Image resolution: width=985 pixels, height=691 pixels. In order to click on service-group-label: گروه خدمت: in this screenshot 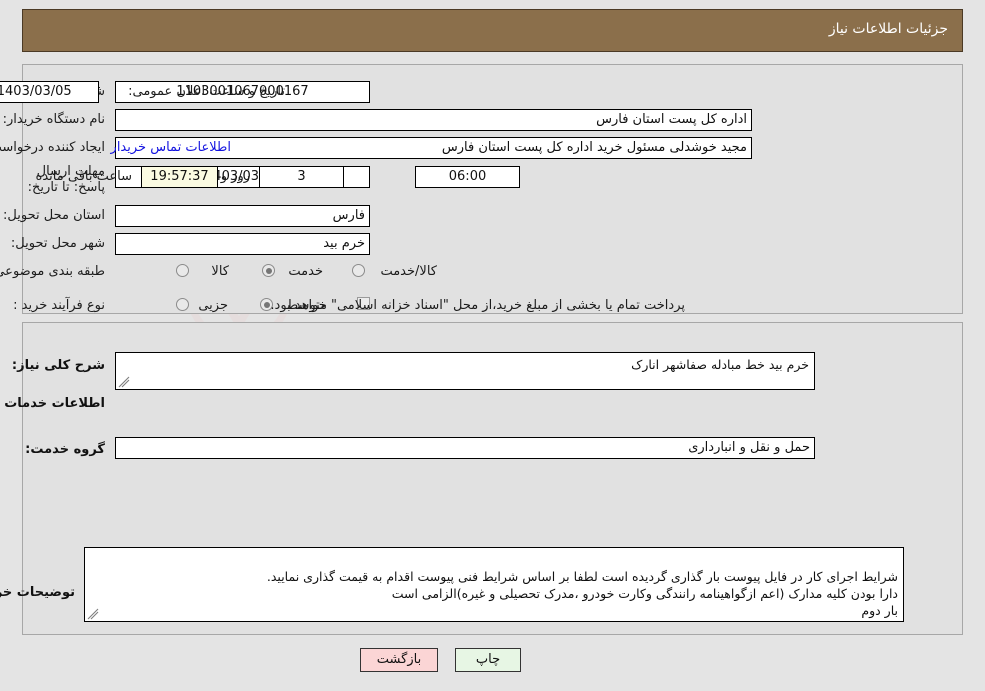, I will do `click(65, 449)`.